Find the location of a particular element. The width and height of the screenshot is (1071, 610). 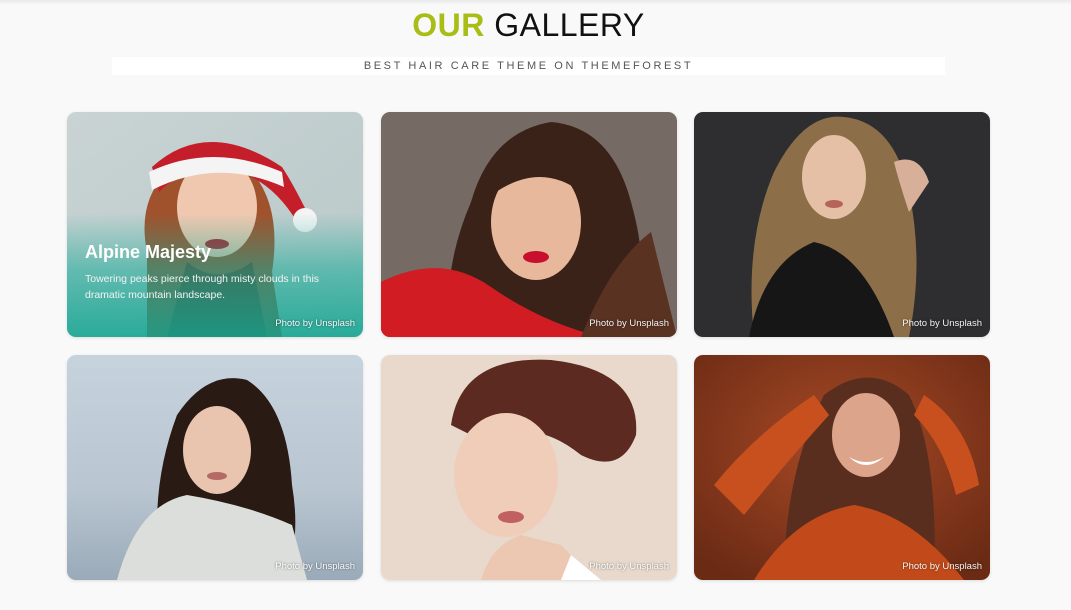

caption-overlay is located at coordinates (215, 224).